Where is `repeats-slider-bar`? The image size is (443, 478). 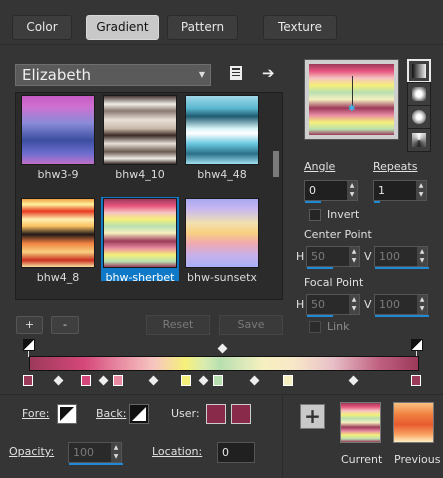
repeats-slider-bar is located at coordinates (377, 202).